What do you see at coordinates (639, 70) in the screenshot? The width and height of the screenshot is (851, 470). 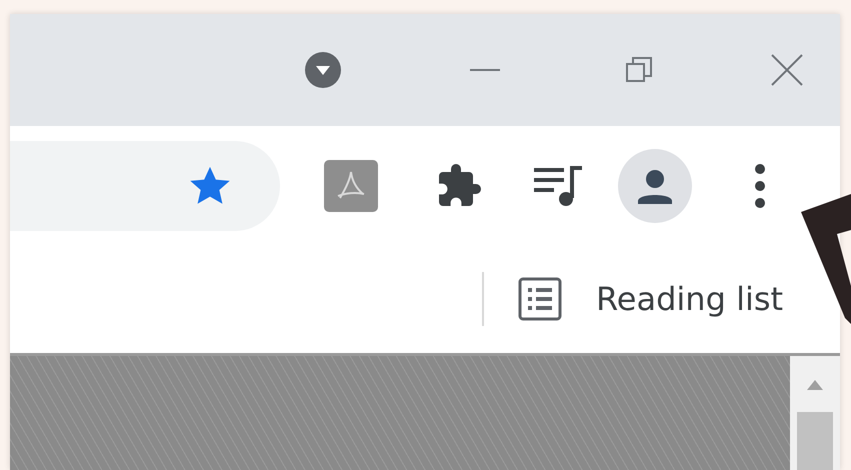 I see `restore-icon` at bounding box center [639, 70].